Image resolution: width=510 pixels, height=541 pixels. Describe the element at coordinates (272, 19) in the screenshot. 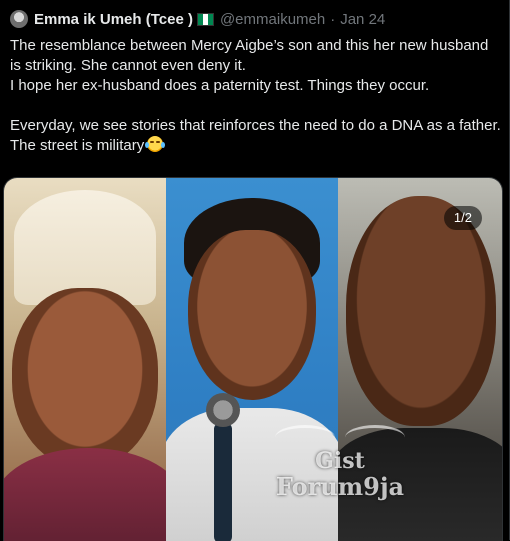

I see `author-handle: @emmaikumeh` at that location.